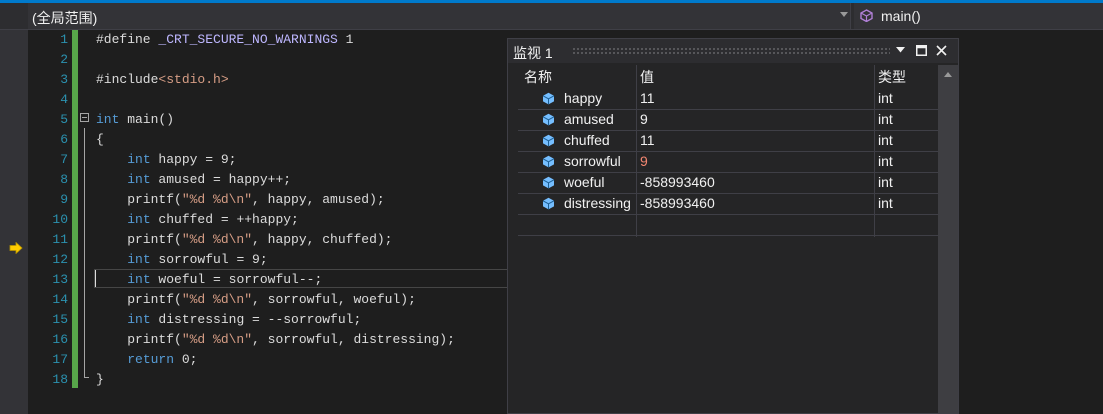 The image size is (1103, 414). What do you see at coordinates (65, 18) in the screenshot?
I see `scope-label: (全局范围)` at bounding box center [65, 18].